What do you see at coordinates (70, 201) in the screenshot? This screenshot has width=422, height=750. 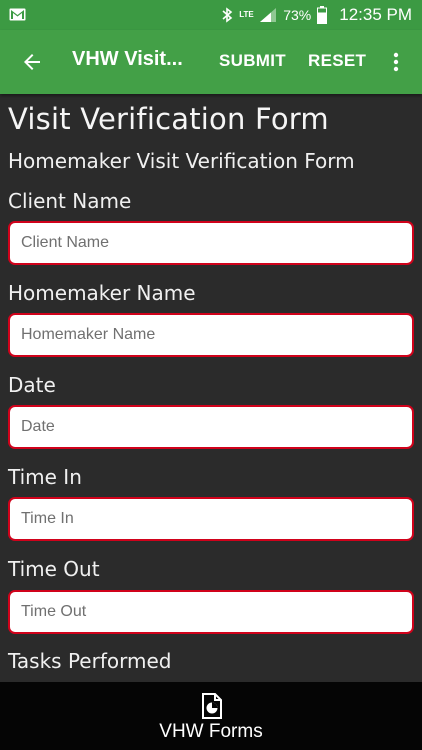 I see `client-name-label: Client Name` at bounding box center [70, 201].